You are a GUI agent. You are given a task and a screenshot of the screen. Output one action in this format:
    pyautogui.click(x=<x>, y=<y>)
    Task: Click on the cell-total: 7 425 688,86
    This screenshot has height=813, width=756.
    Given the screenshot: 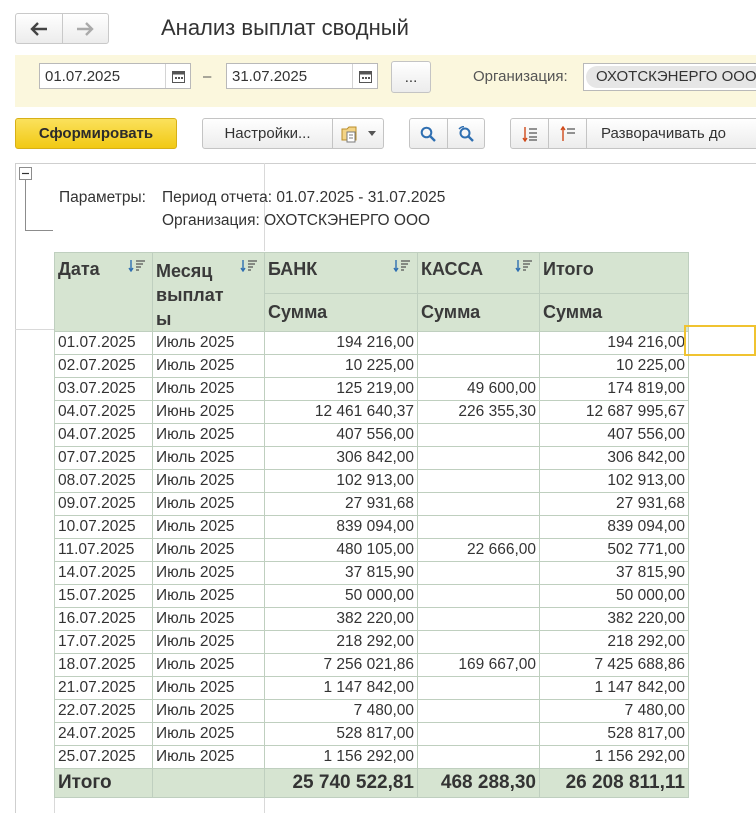 What is the action you would take?
    pyautogui.click(x=614, y=665)
    